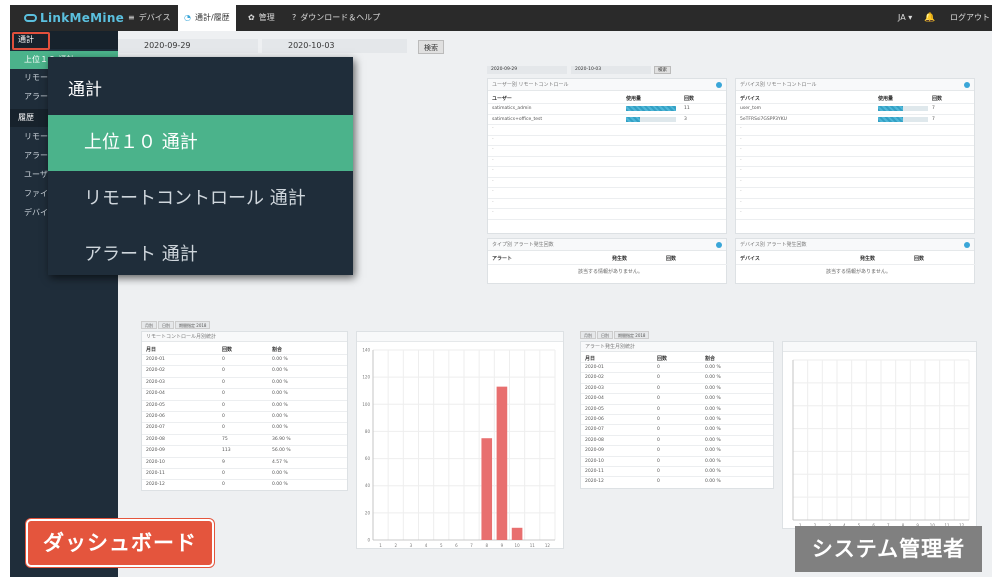  What do you see at coordinates (651, 108) in the screenshot?
I see `usage-bar-fill` at bounding box center [651, 108].